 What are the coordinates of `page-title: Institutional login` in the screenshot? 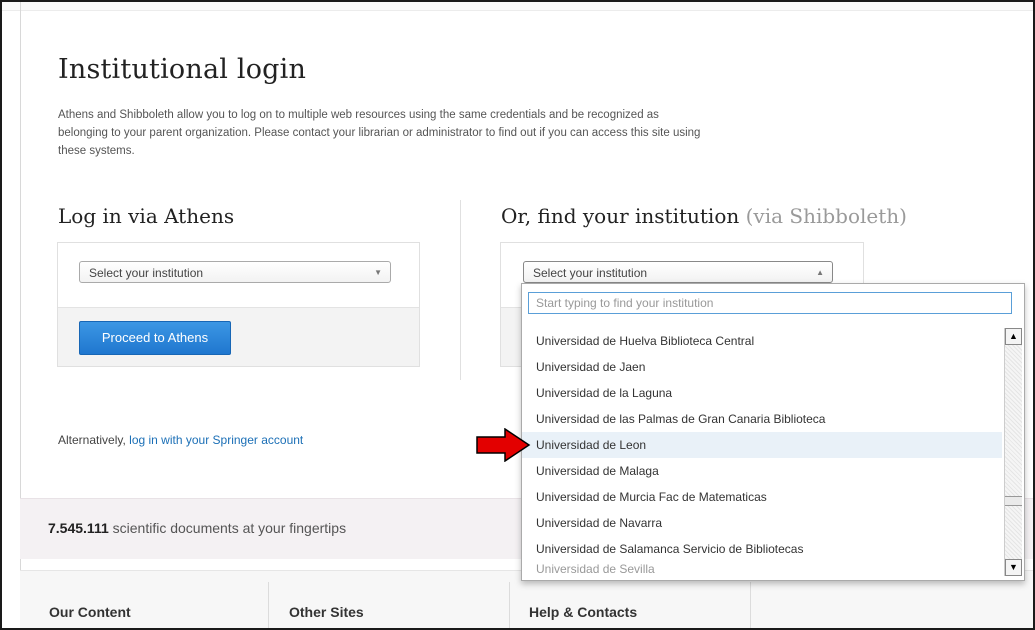 It's located at (182, 69).